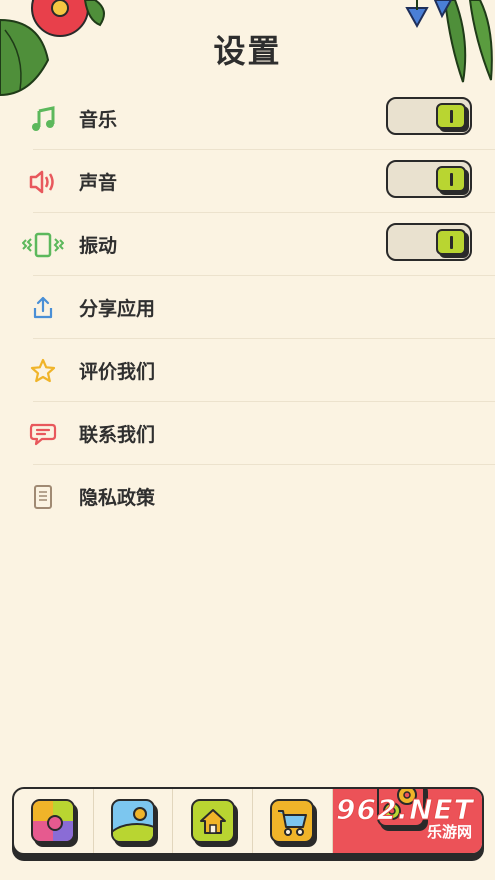 Image resolution: width=495 pixels, height=880 pixels. What do you see at coordinates (117, 435) in the screenshot?
I see `setting-label-contact: 联系我们` at bounding box center [117, 435].